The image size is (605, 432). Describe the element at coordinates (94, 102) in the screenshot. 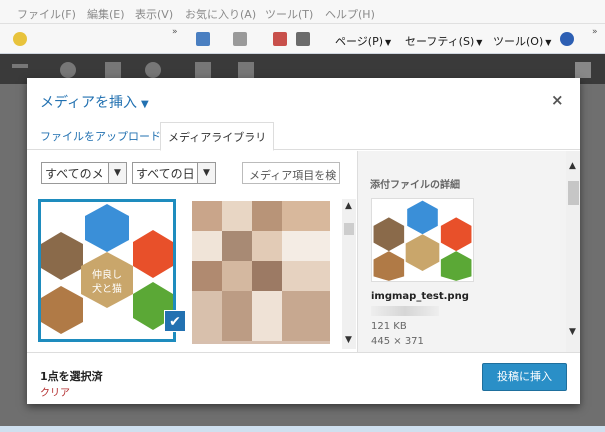

I see `modal-title-dropdown: メディアを挿入 ▼` at that location.